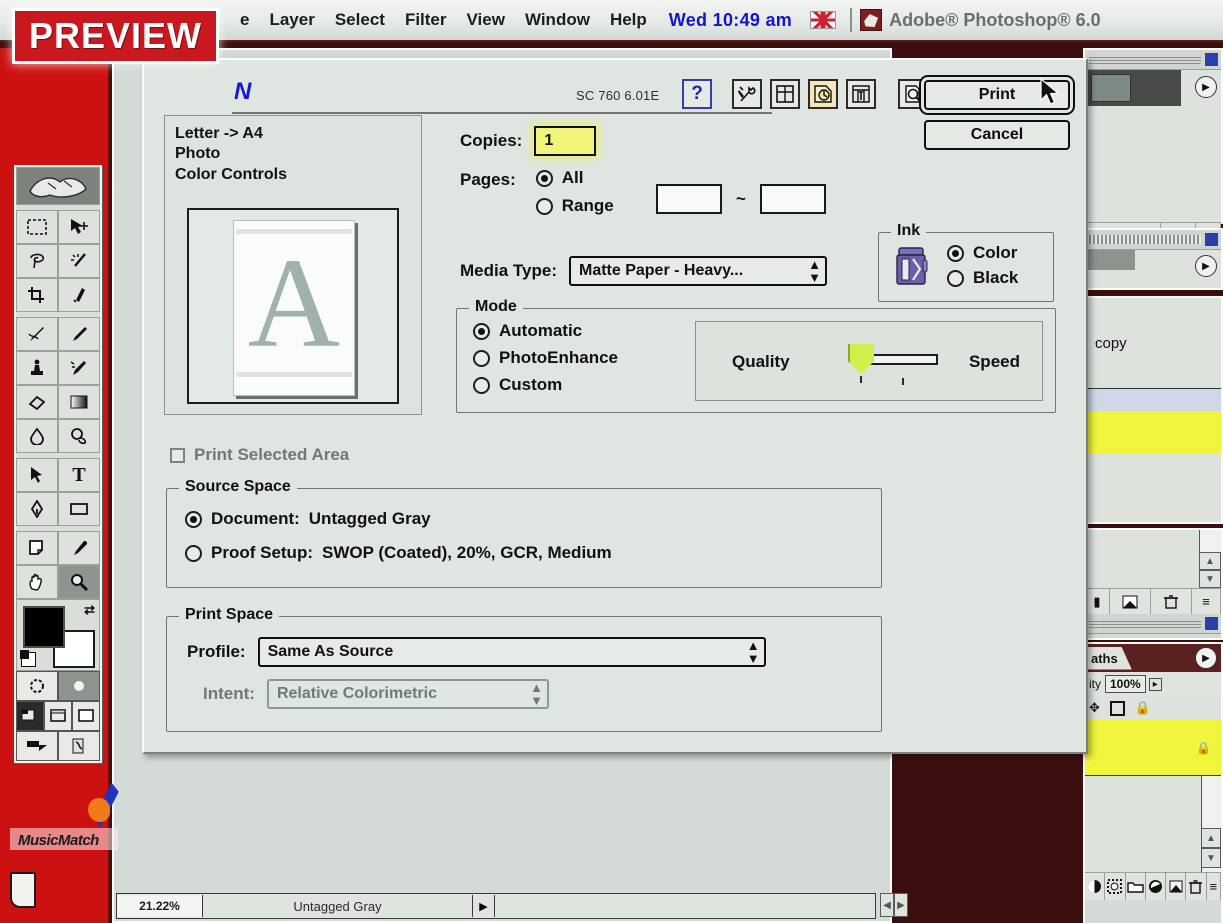  Describe the element at coordinates (79, 475) in the screenshot. I see `type-tool: T` at that location.